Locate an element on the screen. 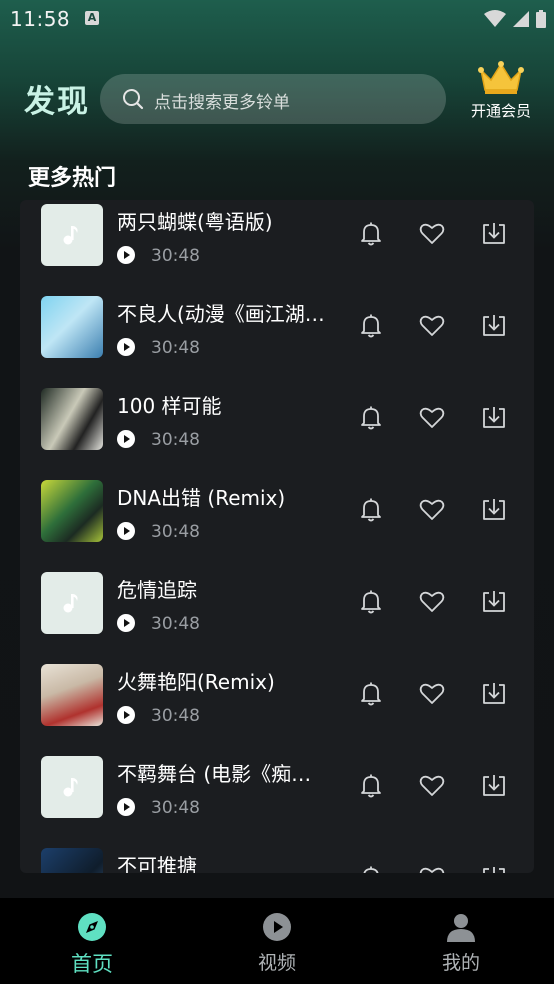  tab-video-label: 视频 is located at coordinates (276, 963).